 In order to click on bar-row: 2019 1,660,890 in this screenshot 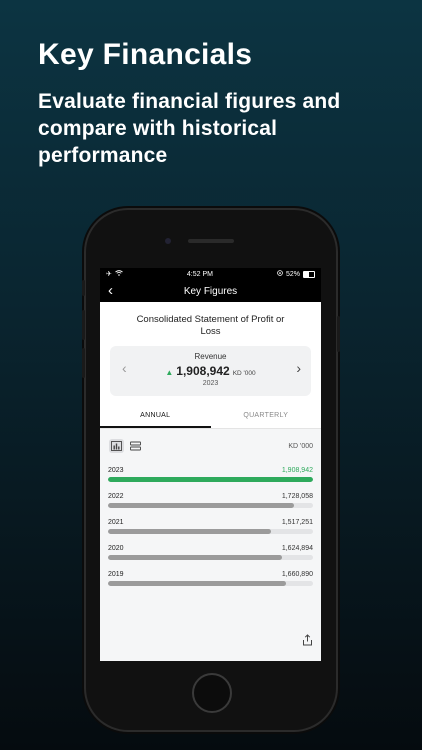, I will do `click(210, 584)`.